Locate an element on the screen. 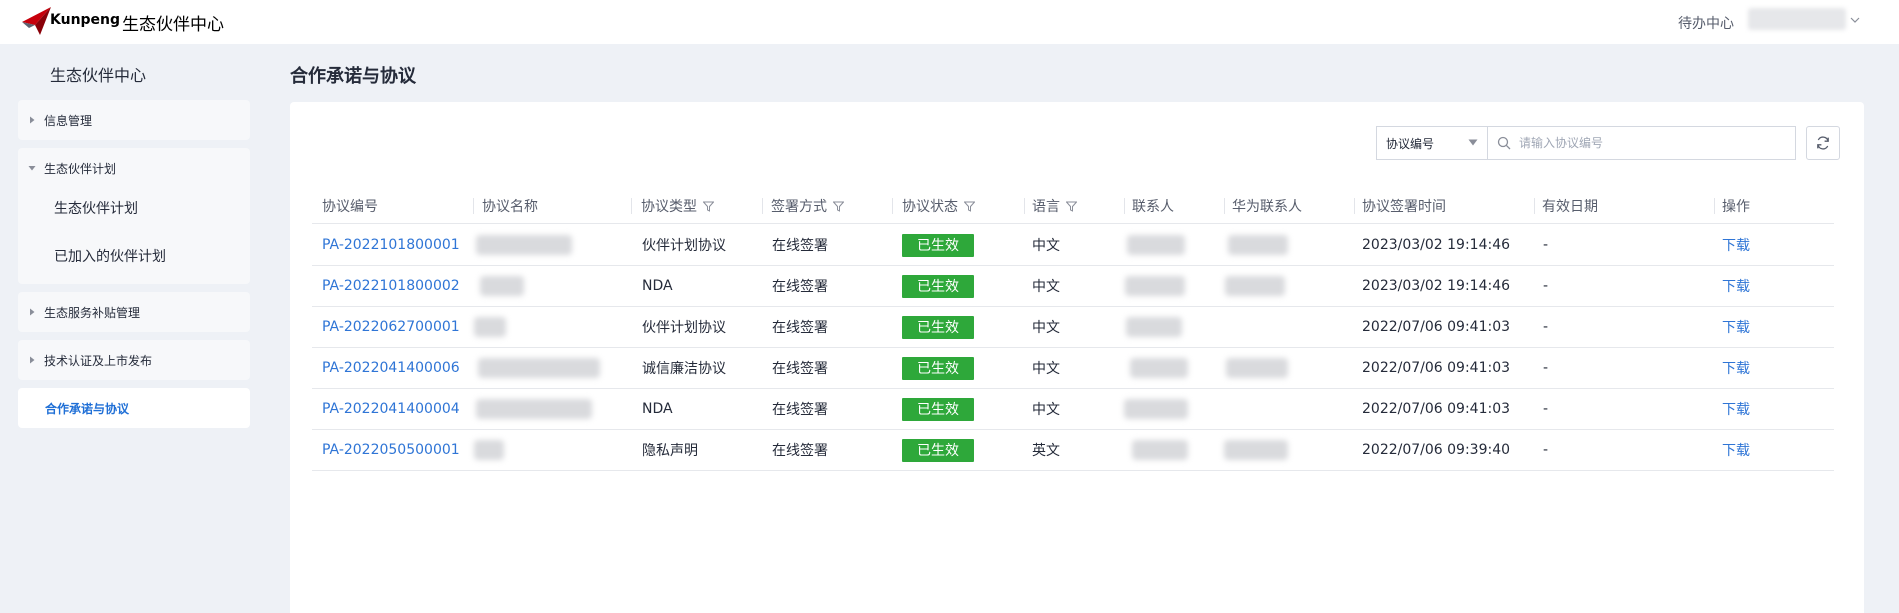 The height and width of the screenshot is (613, 1899). agreement-type: NDA is located at coordinates (657, 409).